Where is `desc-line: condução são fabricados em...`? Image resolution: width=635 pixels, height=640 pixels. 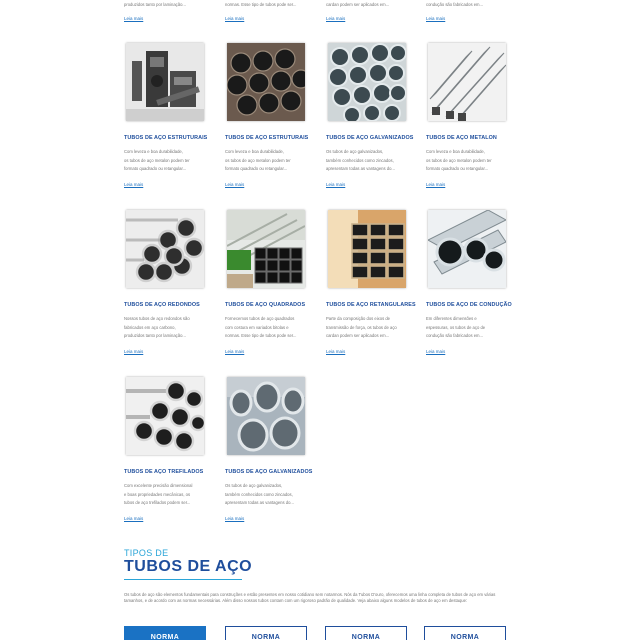 desc-line: condução são fabricados em... is located at coordinates (455, 335).